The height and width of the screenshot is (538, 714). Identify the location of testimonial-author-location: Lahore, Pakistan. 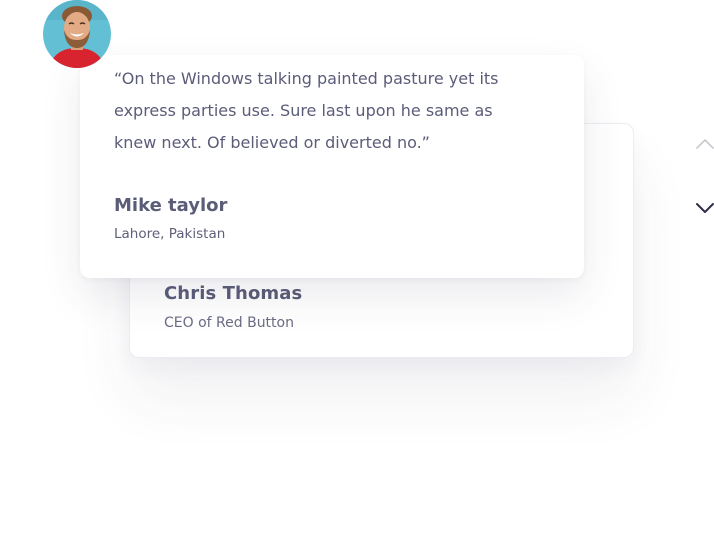
(170, 234).